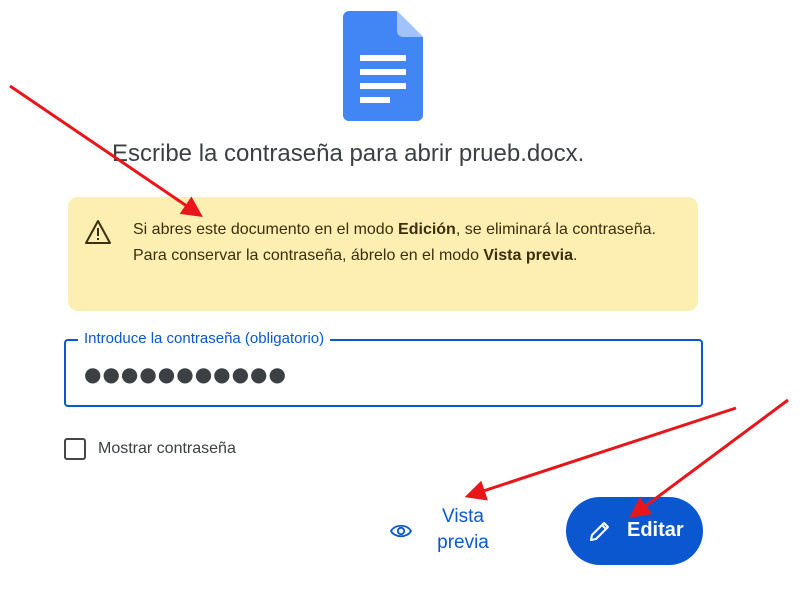 Image resolution: width=809 pixels, height=597 pixels. What do you see at coordinates (599, 531) in the screenshot?
I see `pencil-icon` at bounding box center [599, 531].